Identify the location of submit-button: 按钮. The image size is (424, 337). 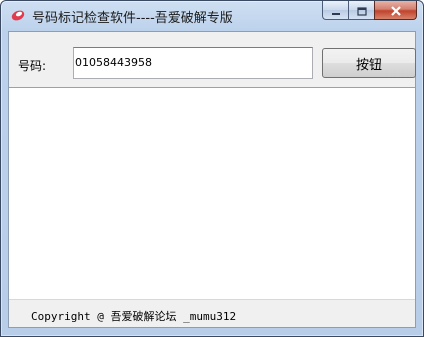
(369, 63).